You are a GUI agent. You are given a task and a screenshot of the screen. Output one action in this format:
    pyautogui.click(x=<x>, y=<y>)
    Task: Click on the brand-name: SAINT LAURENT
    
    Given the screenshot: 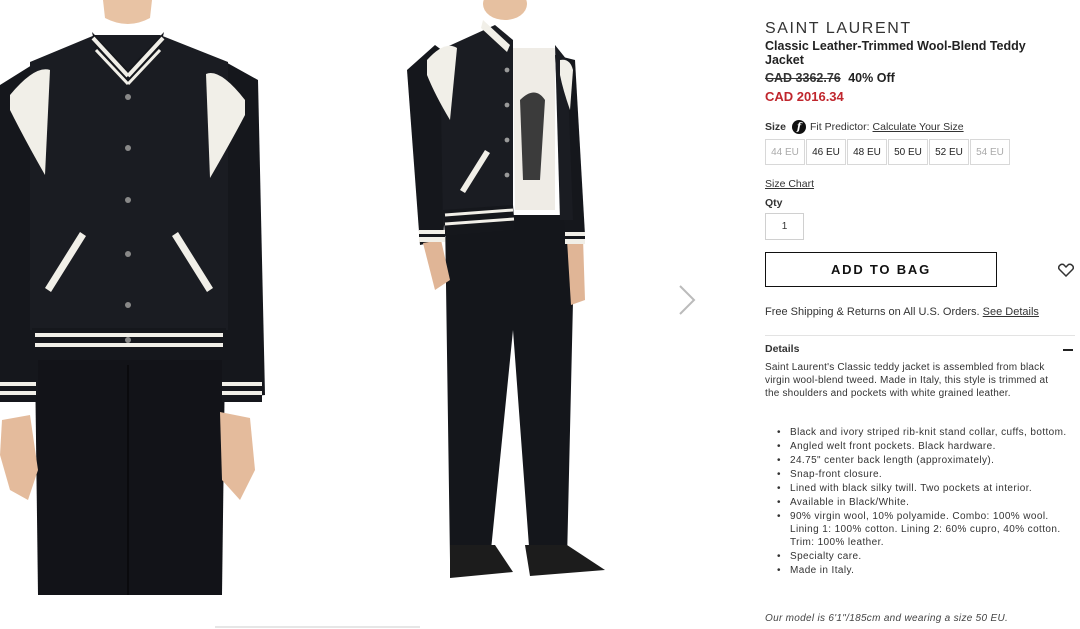 What is the action you would take?
    pyautogui.click(x=838, y=29)
    